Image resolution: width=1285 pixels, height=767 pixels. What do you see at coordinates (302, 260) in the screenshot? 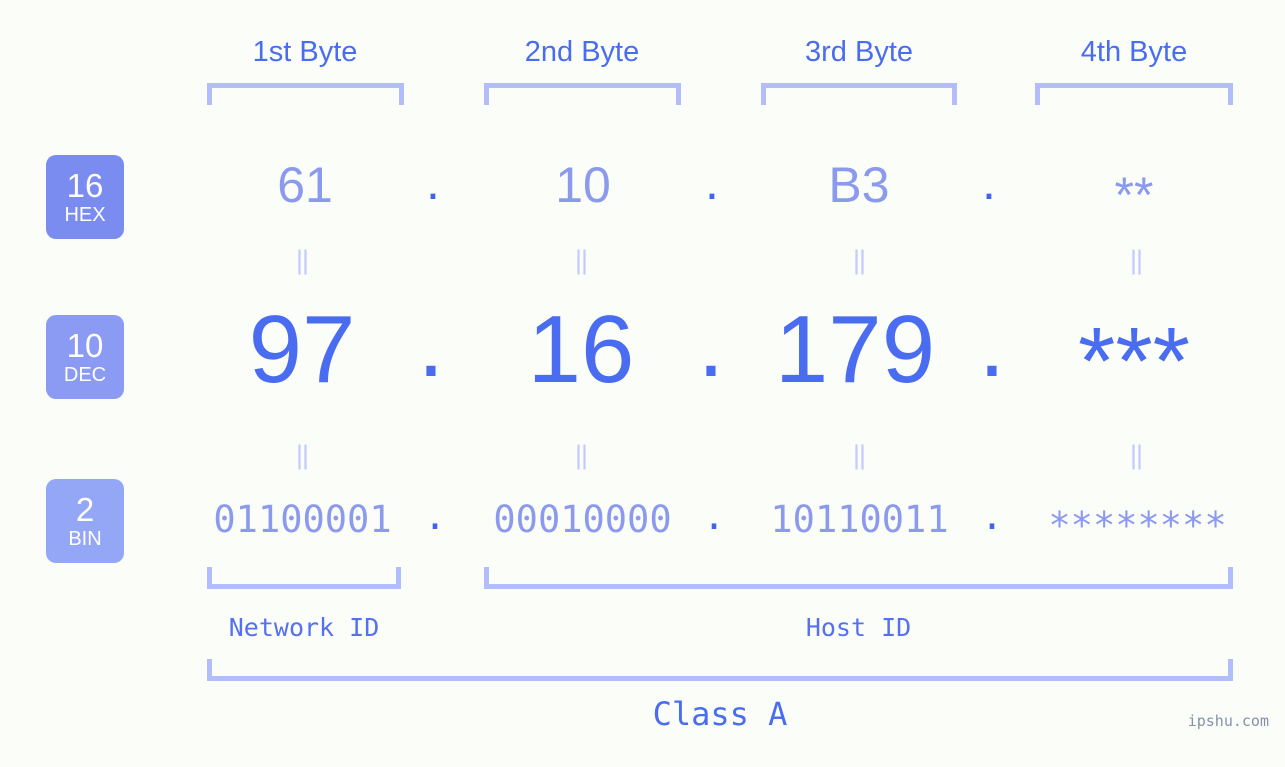
I see `equals-mark-hex-dec-1: ||` at bounding box center [302, 260].